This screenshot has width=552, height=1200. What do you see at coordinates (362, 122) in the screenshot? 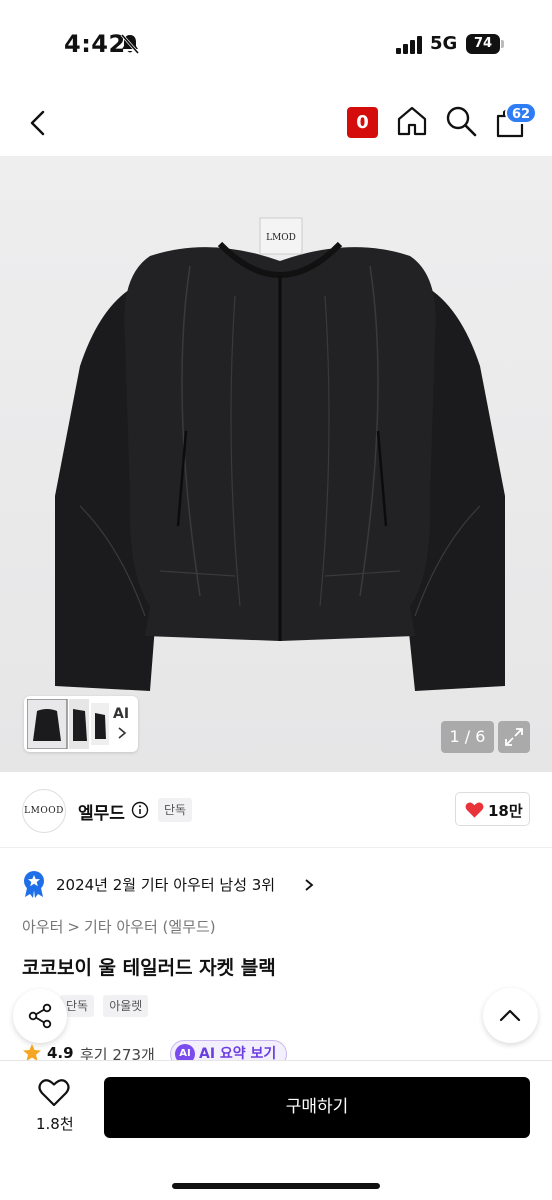
I see `zero-badge-button: 0` at bounding box center [362, 122].